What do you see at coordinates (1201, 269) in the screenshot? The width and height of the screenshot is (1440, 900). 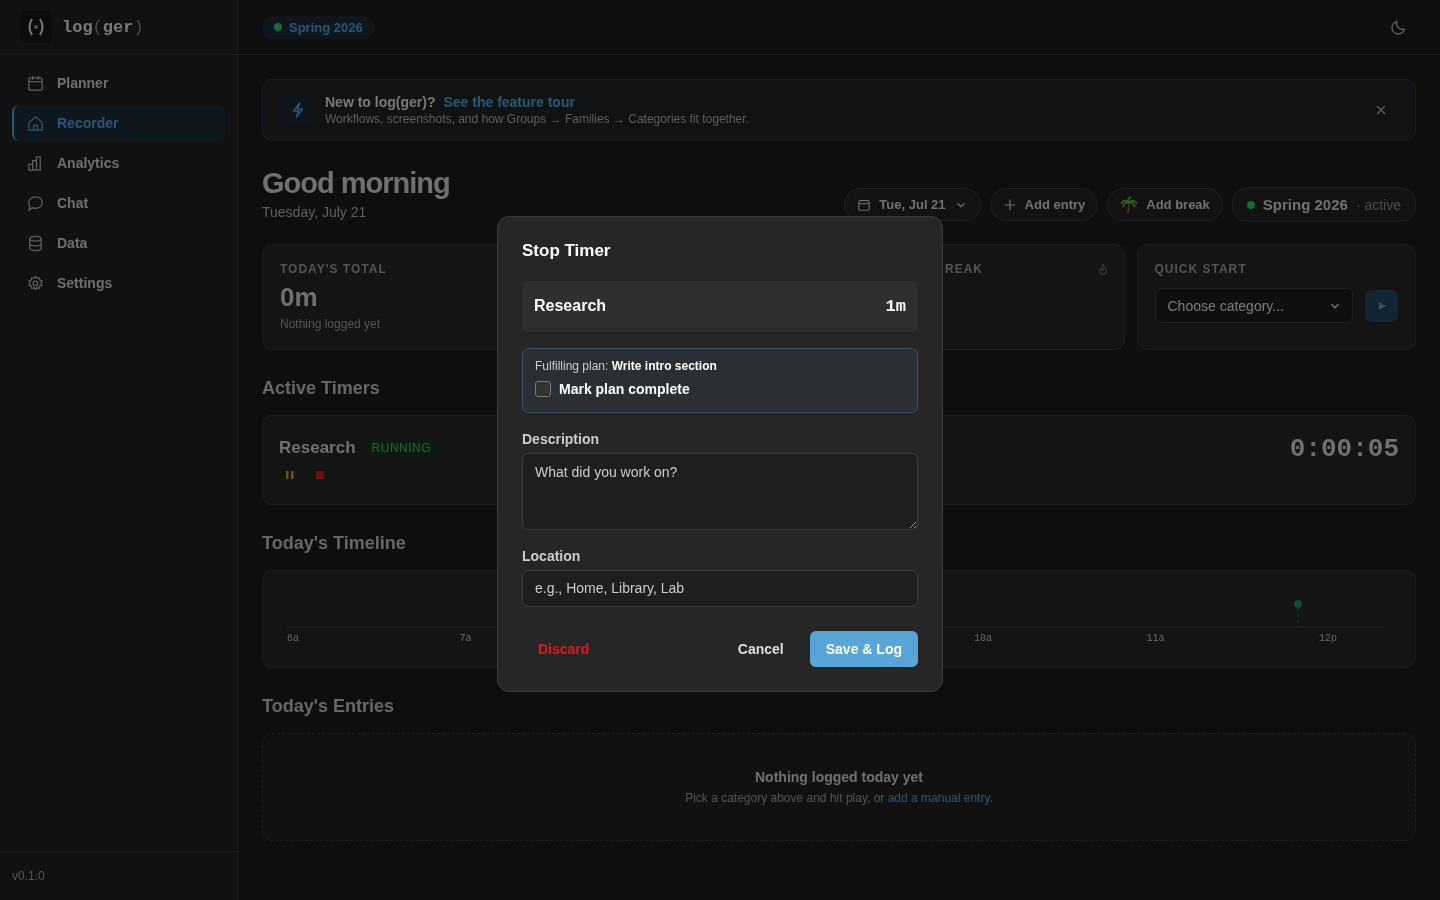 I see `quick-start-label: QUICK START` at bounding box center [1201, 269].